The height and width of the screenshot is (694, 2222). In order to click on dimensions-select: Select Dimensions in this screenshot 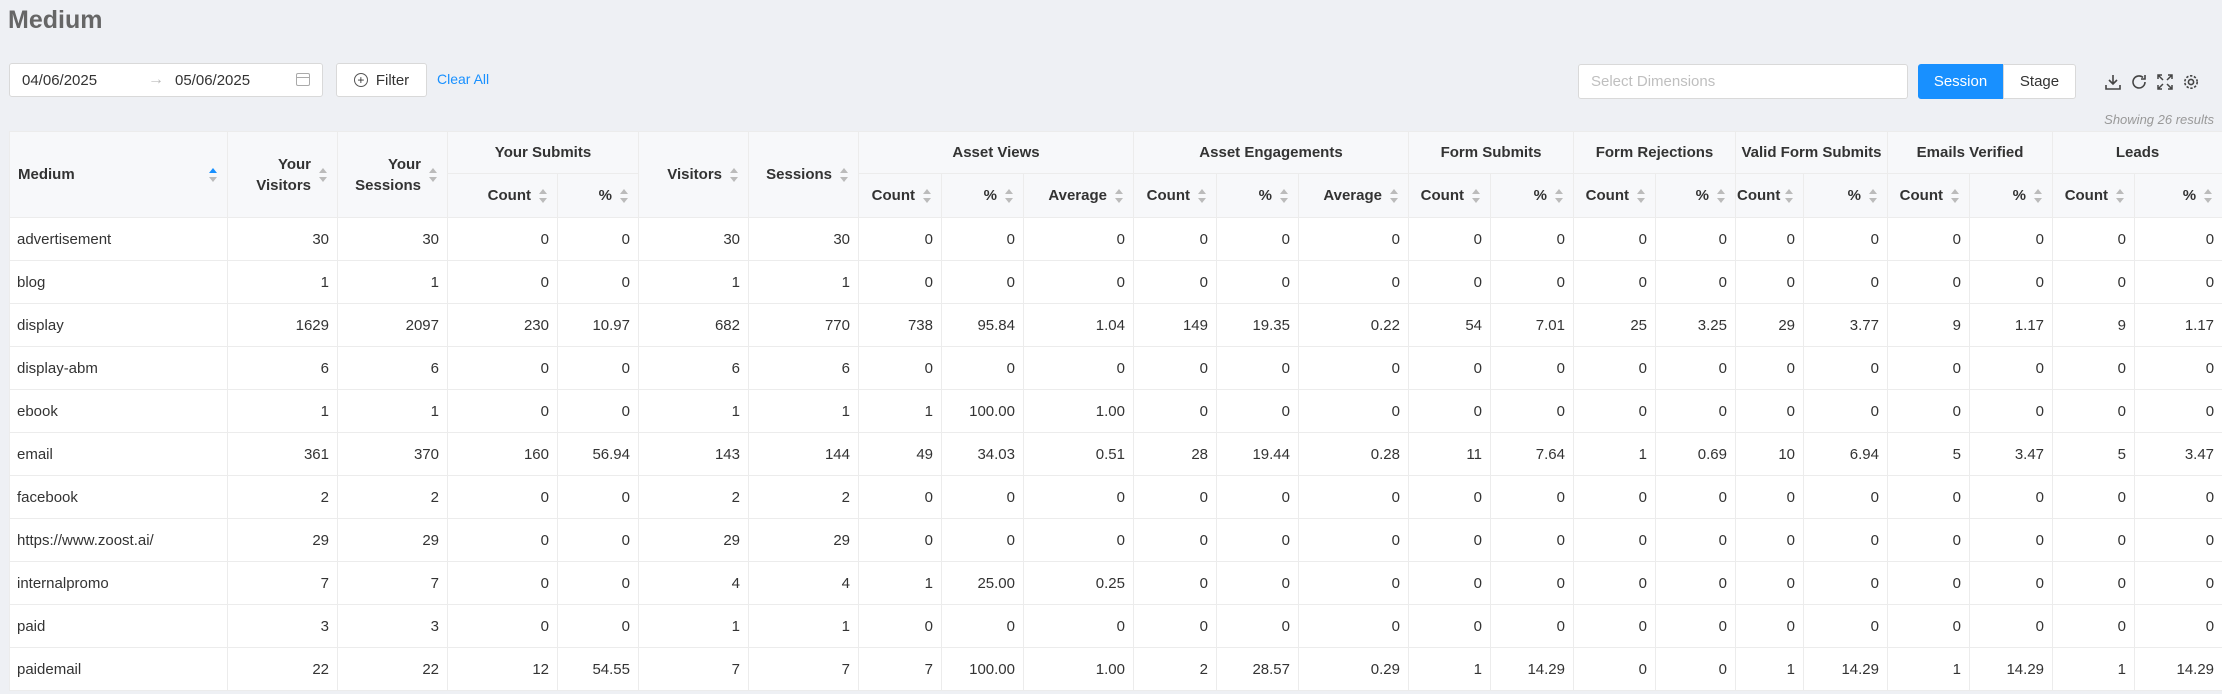, I will do `click(1743, 81)`.